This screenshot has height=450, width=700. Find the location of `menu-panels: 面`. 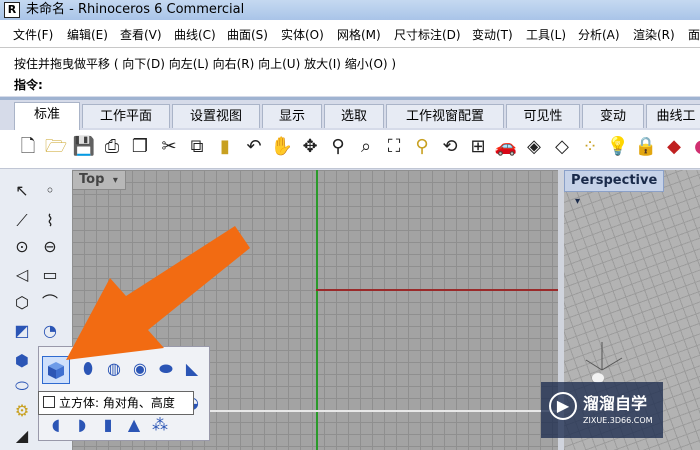

menu-panels: 面 is located at coordinates (694, 34).